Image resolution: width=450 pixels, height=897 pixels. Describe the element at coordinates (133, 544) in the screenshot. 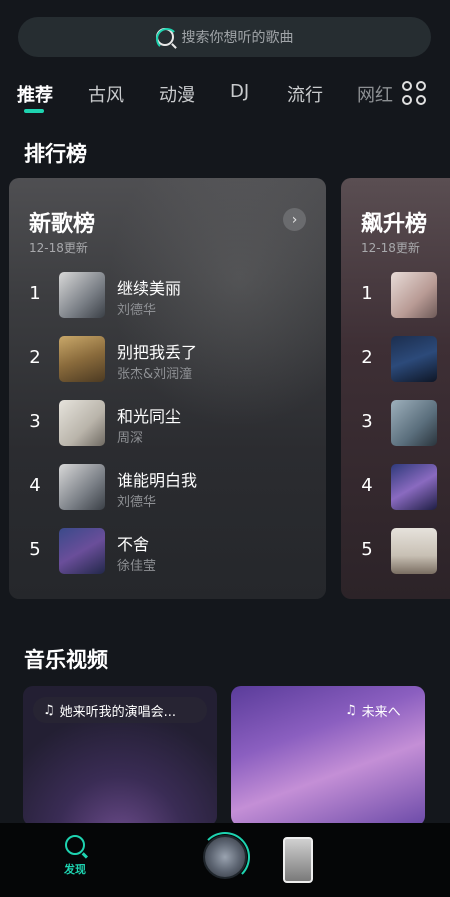

I see `song-name: 不舍` at that location.